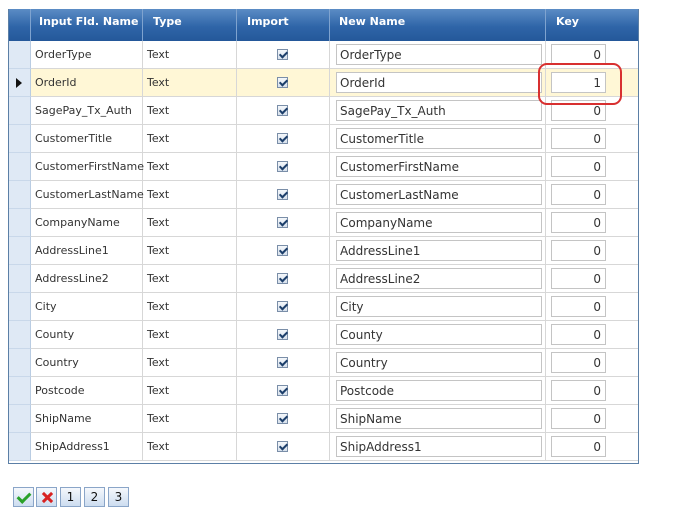 The height and width of the screenshot is (524, 676). What do you see at coordinates (323, 279) in the screenshot?
I see `table-row: AddressLine2 Text` at bounding box center [323, 279].